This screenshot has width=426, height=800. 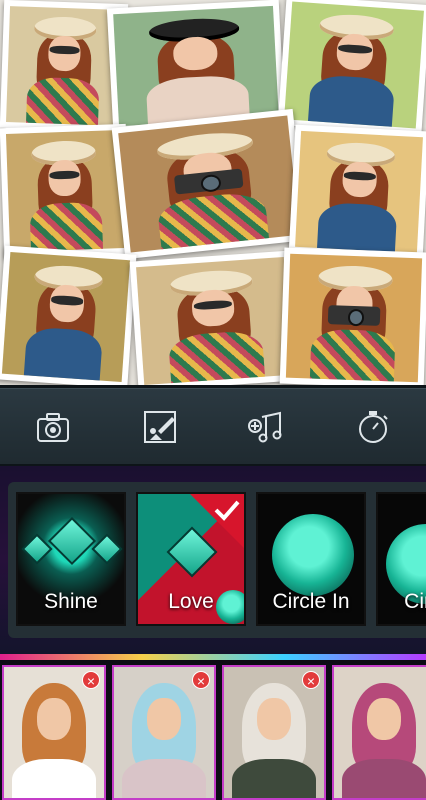 I want to click on effect-label: Shine, so click(x=71, y=601).